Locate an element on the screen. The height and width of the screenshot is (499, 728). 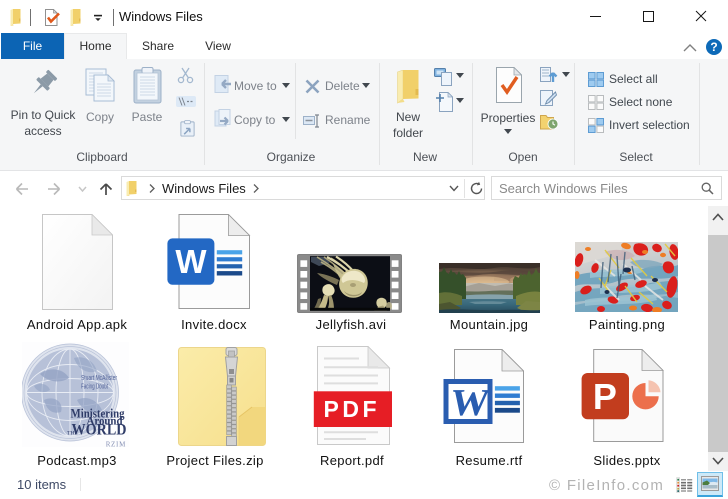
svg-text: P is located at coordinates (605, 396).